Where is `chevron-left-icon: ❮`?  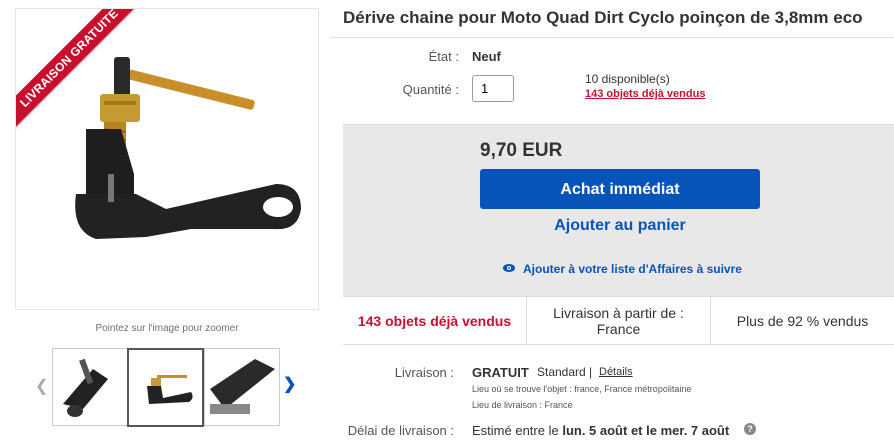
chevron-left-icon: ❮ is located at coordinates (41, 386).